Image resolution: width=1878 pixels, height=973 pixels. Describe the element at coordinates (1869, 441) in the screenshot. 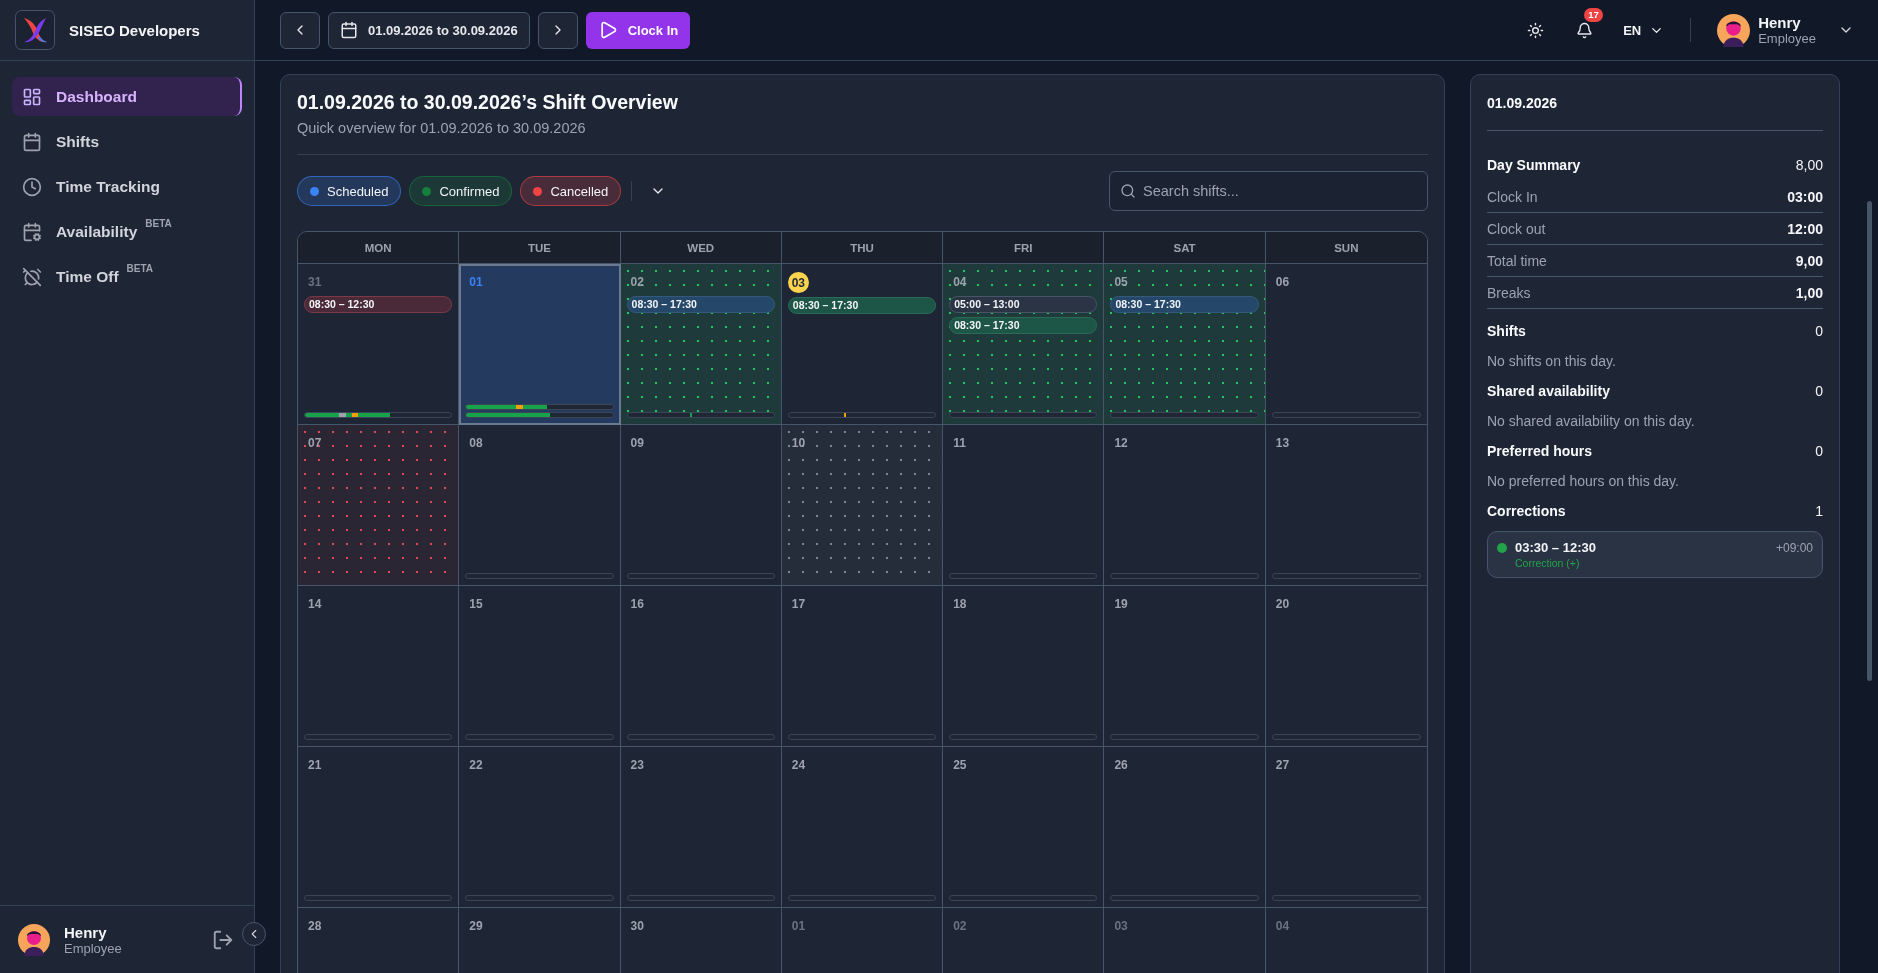

I see `scrollbar` at that location.